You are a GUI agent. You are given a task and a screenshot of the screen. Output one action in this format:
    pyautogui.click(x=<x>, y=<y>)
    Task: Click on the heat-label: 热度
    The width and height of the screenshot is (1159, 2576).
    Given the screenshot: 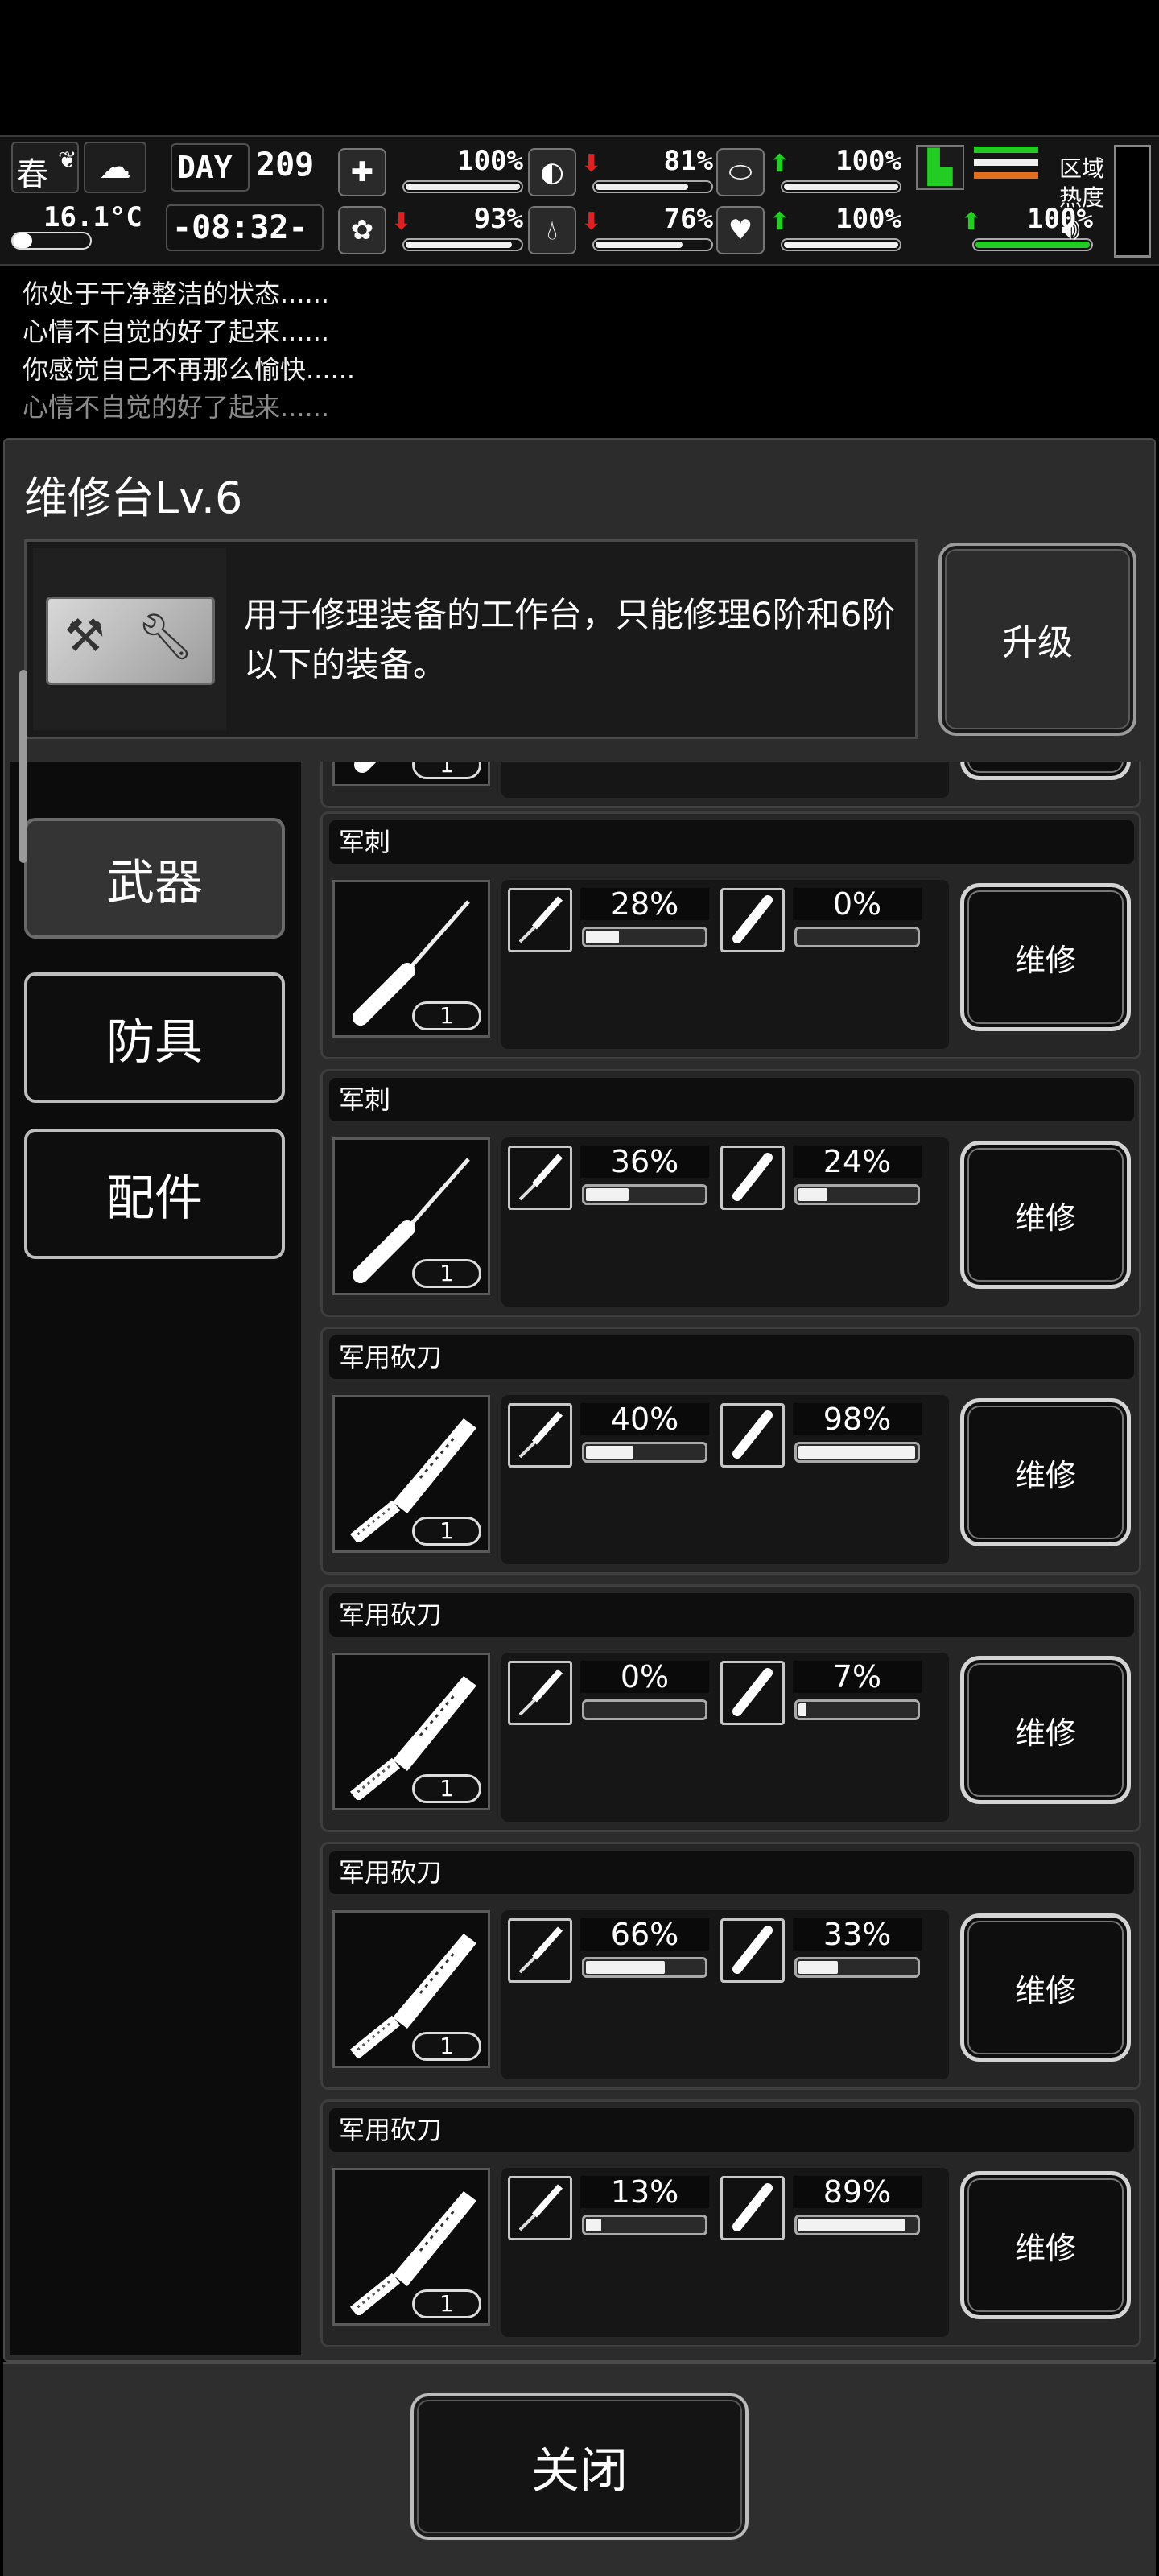 What is the action you would take?
    pyautogui.click(x=1082, y=197)
    